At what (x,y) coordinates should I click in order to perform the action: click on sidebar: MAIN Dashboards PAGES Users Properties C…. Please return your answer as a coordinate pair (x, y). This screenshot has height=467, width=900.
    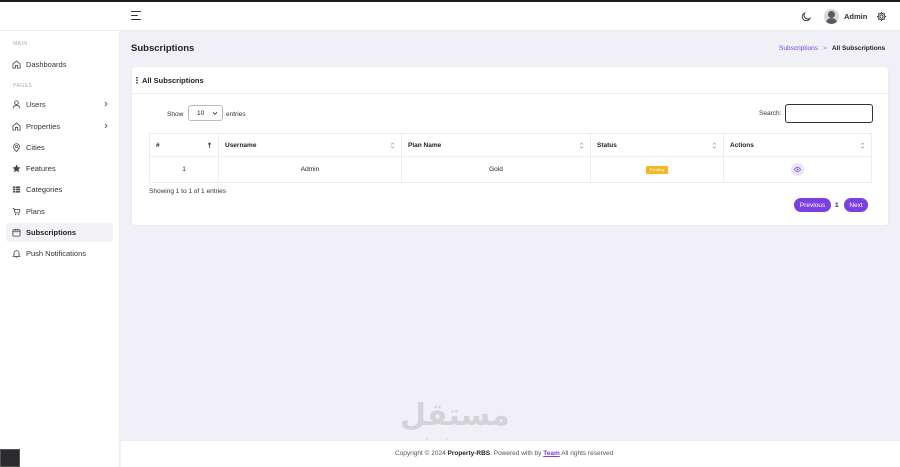
    Looking at the image, I should click on (60, 249).